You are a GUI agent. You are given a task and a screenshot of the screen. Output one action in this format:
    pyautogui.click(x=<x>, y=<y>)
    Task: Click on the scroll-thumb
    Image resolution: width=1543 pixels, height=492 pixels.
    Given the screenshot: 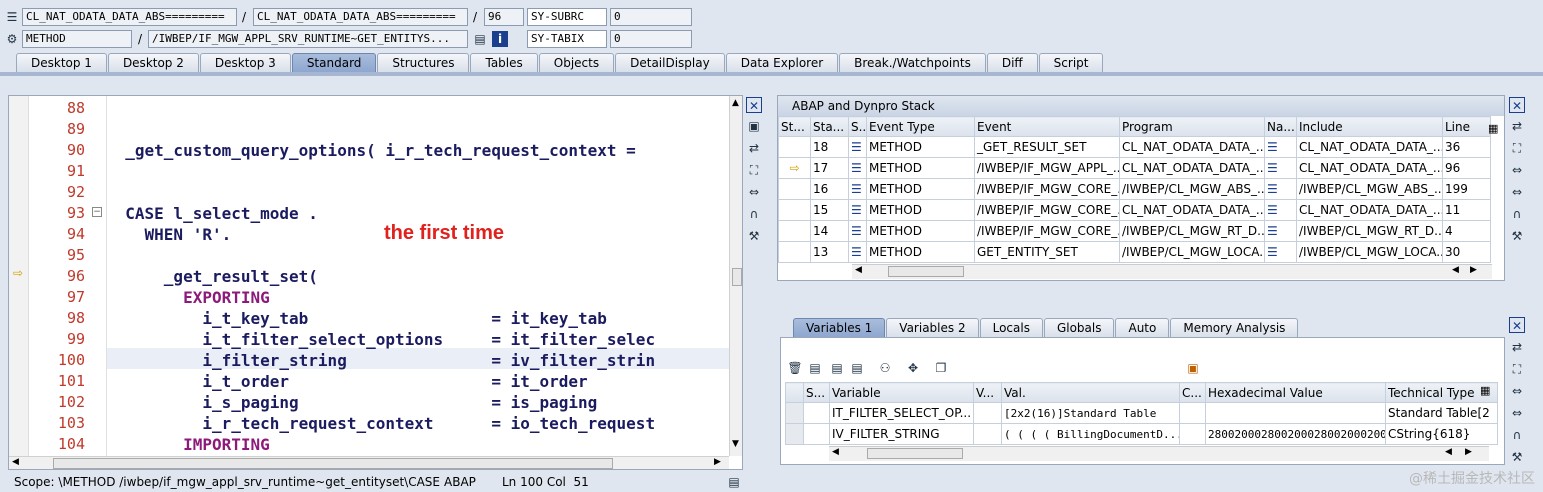 What is the action you would take?
    pyautogui.click(x=737, y=277)
    